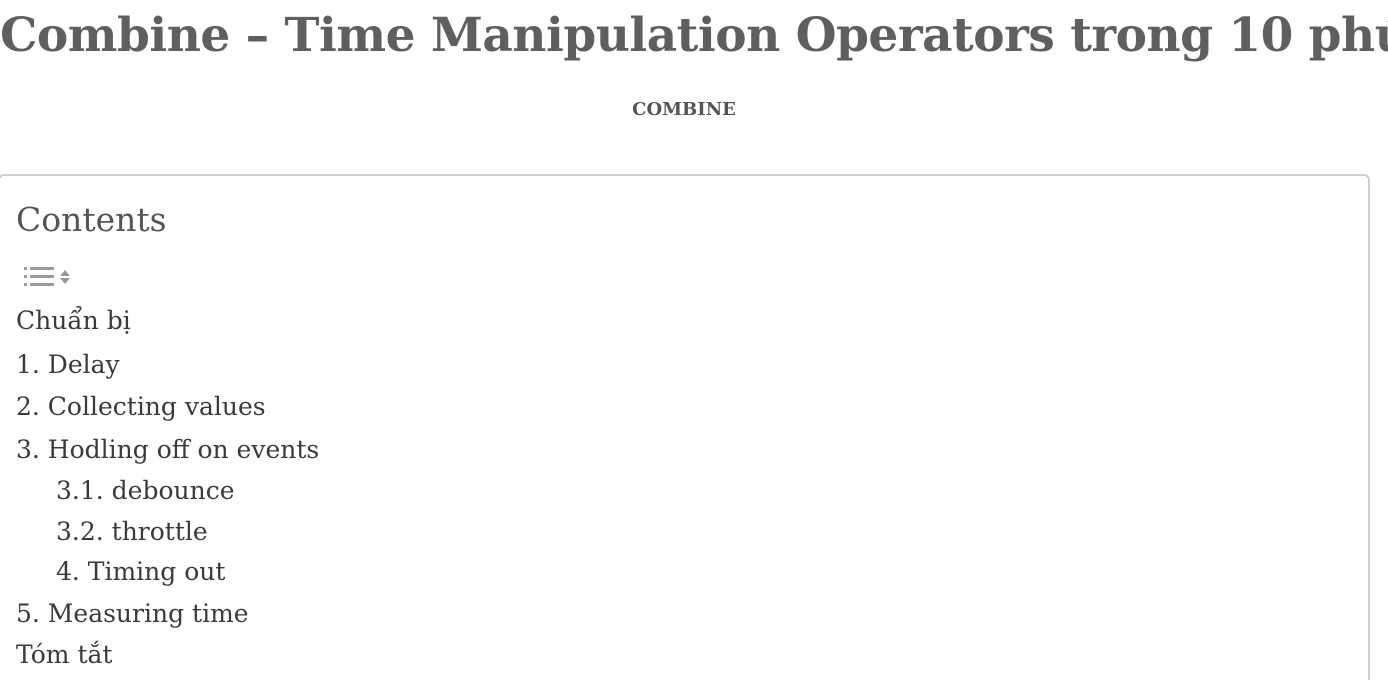 This screenshot has width=1388, height=680. What do you see at coordinates (167, 449) in the screenshot?
I see `toc-item-holding-off-on-events: 3. Hodling off on events` at bounding box center [167, 449].